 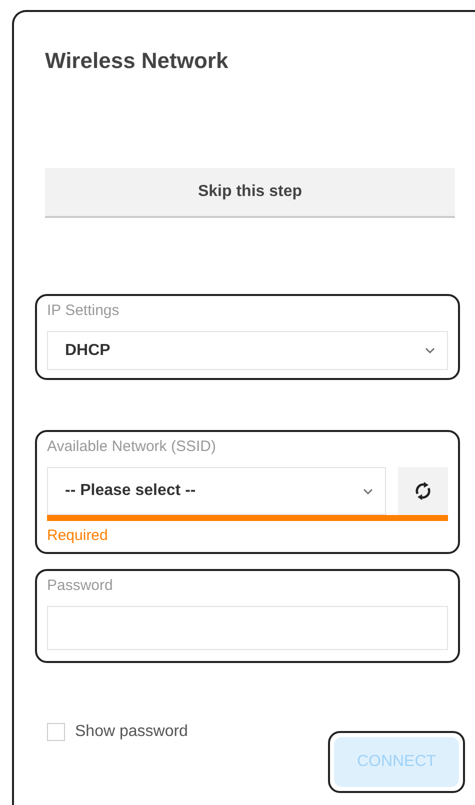 What do you see at coordinates (83, 310) in the screenshot?
I see `field-label: IP Settings` at bounding box center [83, 310].